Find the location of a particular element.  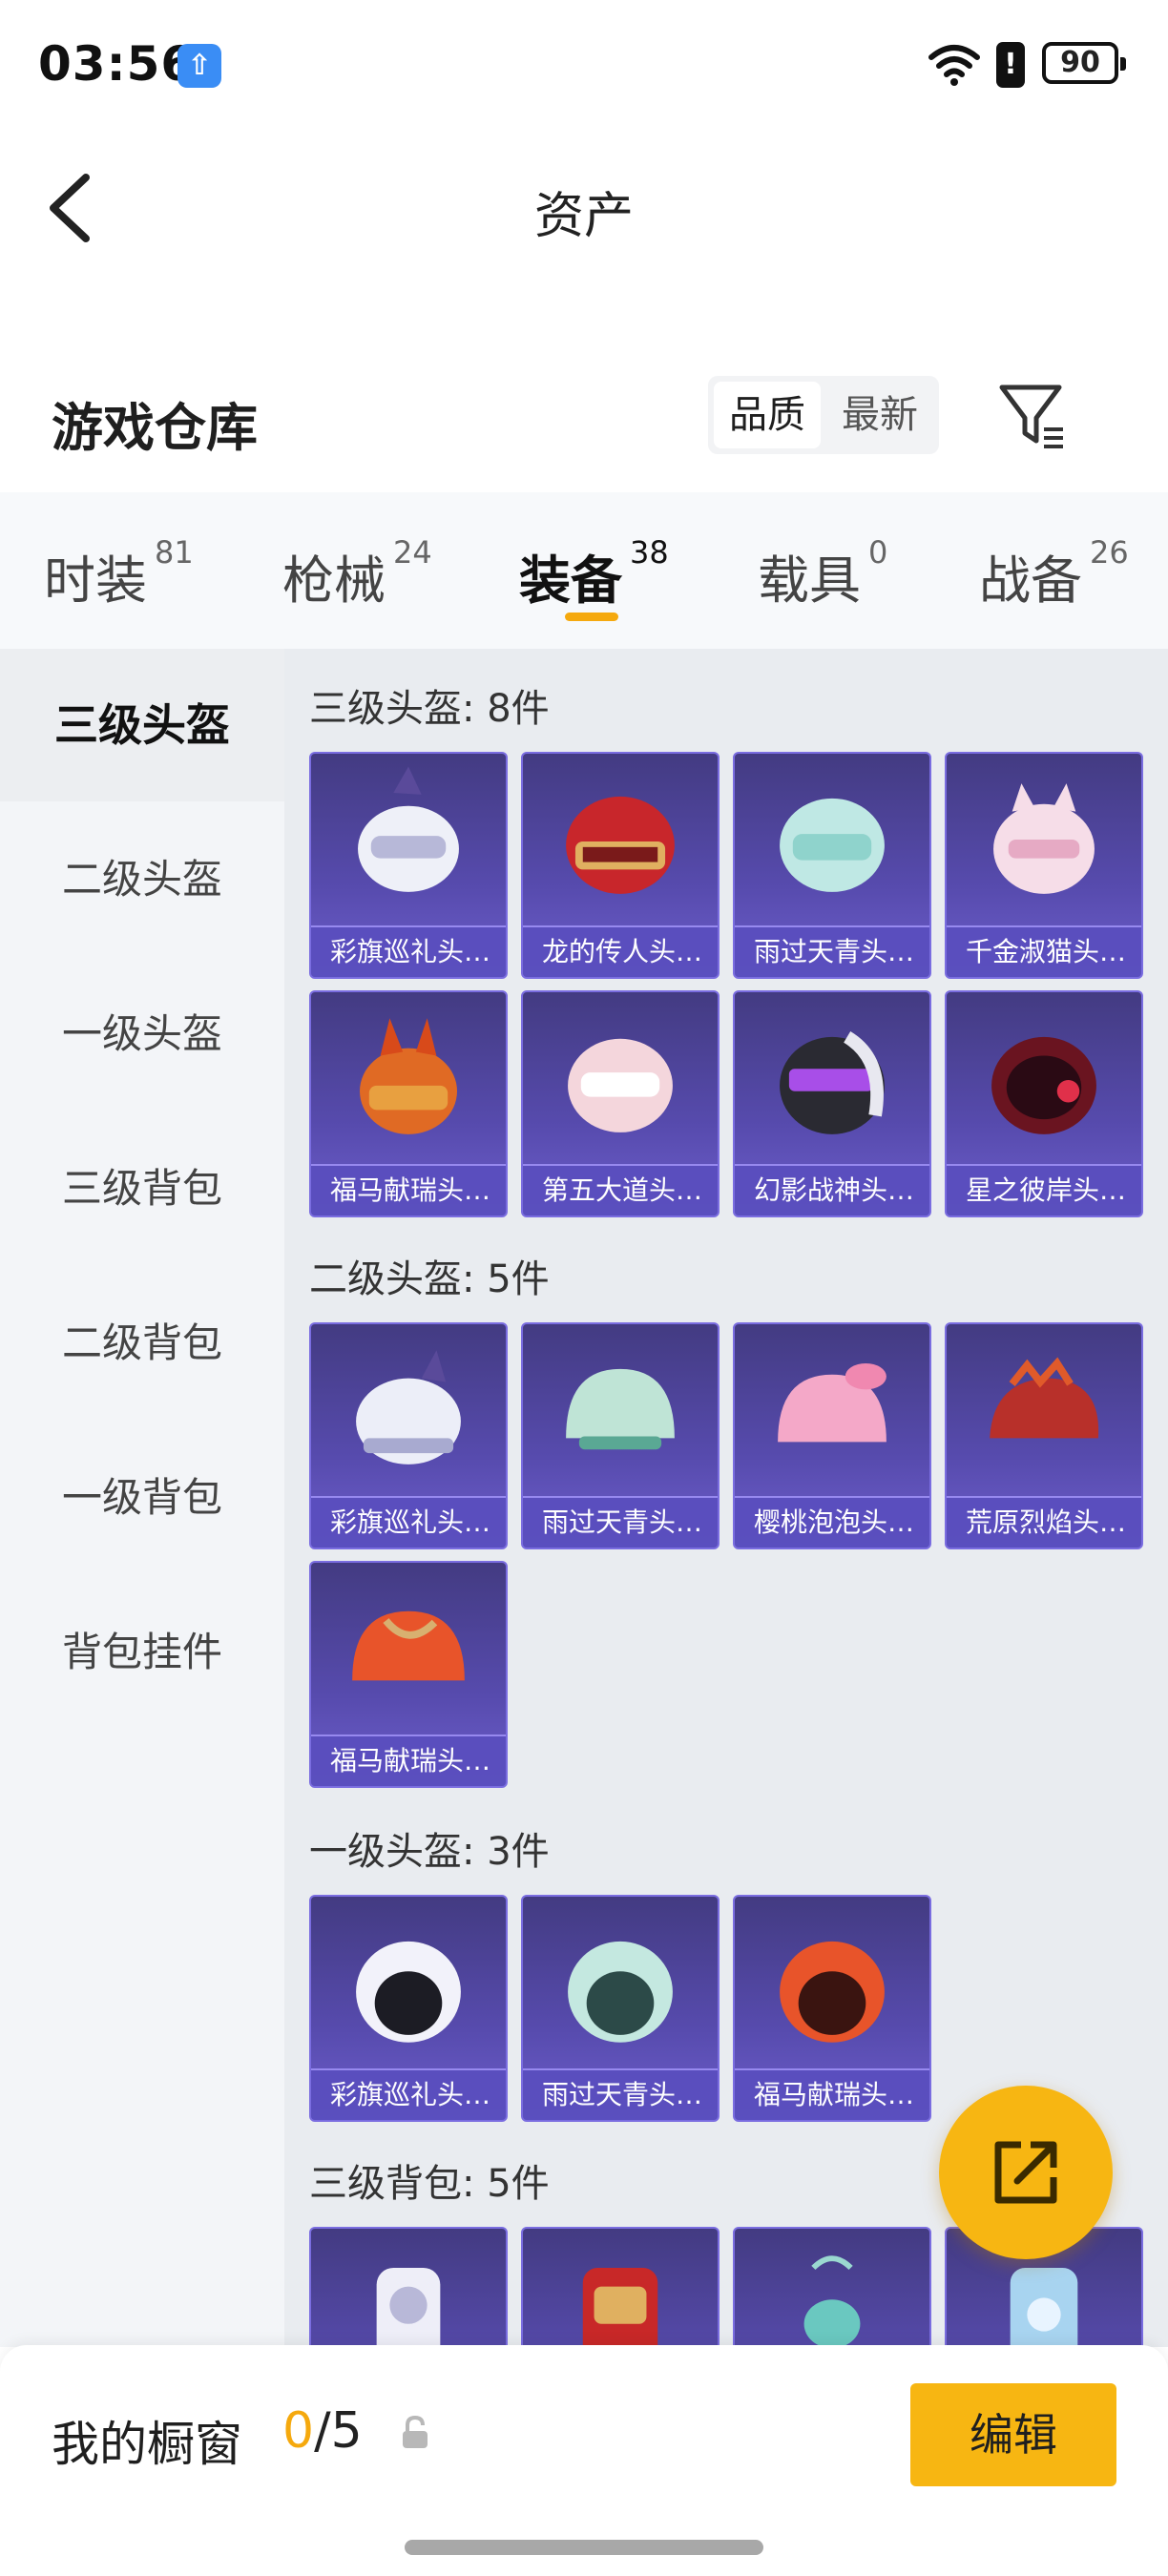

battery-indicator: 90 is located at coordinates (1084, 63).